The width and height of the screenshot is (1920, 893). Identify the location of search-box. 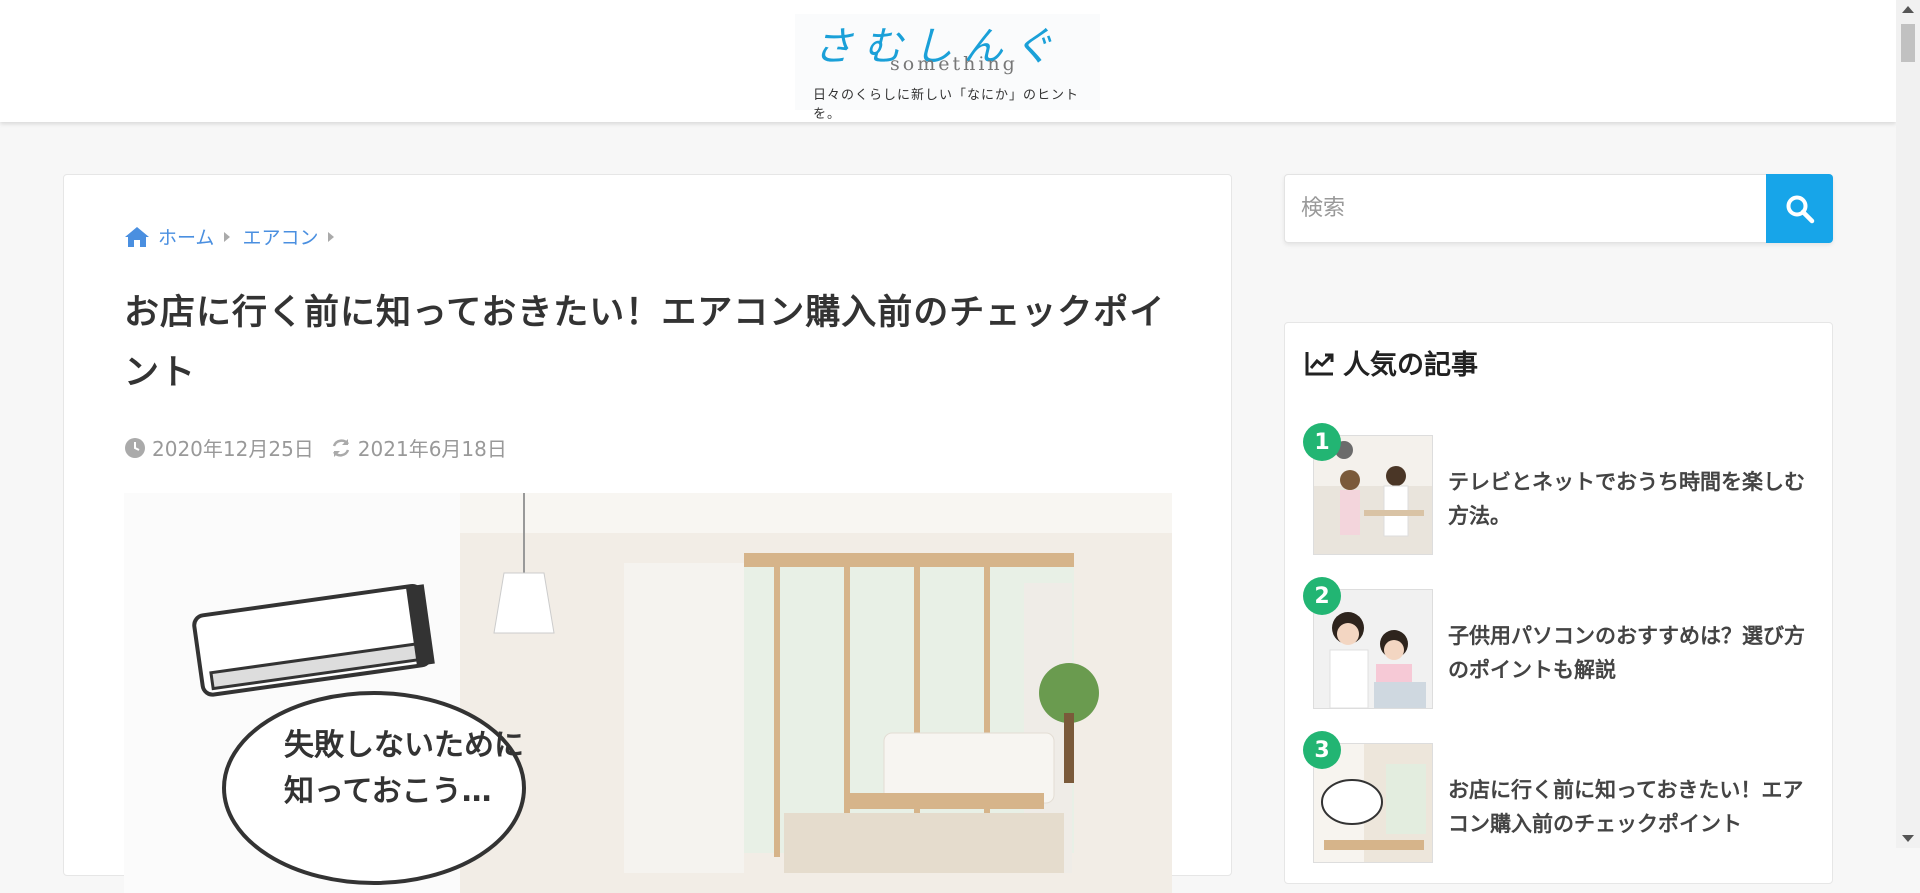
(1558, 208).